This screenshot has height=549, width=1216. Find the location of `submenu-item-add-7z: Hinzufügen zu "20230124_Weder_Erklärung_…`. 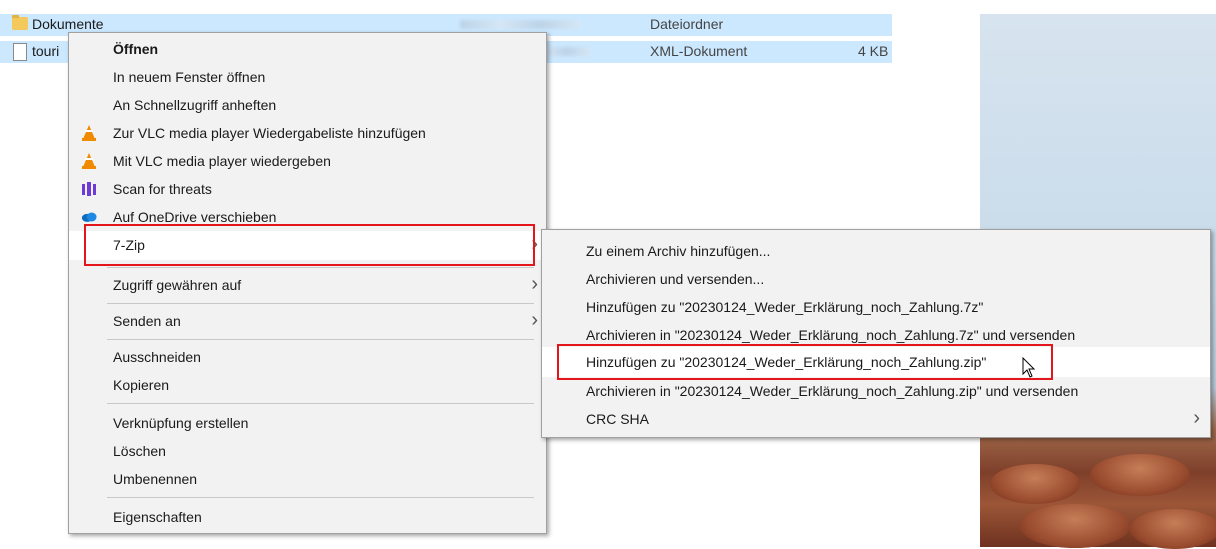

submenu-item-add-7z: Hinzufügen zu "20230124_Weder_Erklärung_… is located at coordinates (876, 307).